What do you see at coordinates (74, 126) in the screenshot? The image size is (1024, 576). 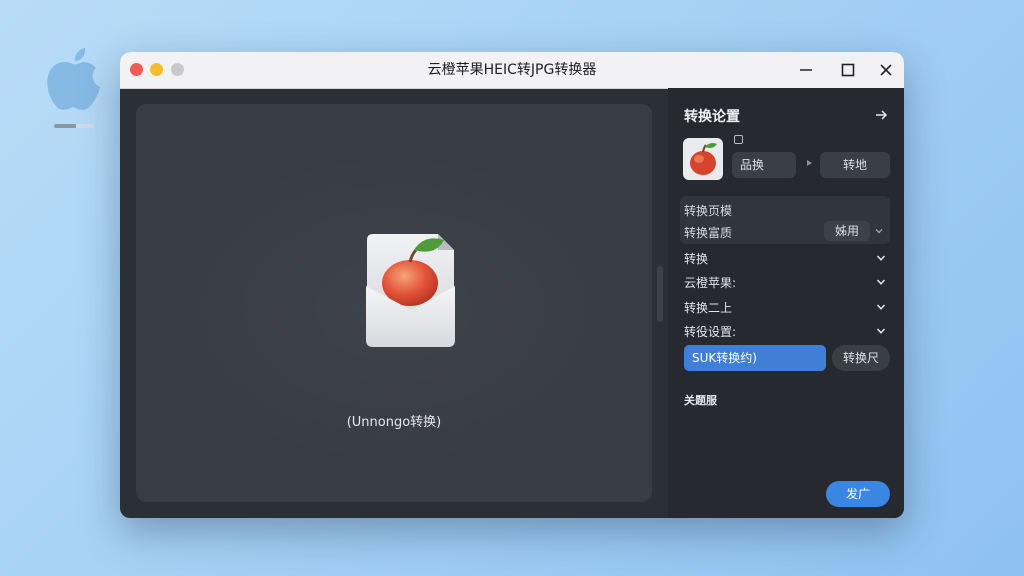 I see `desktop-progress-indicator` at bounding box center [74, 126].